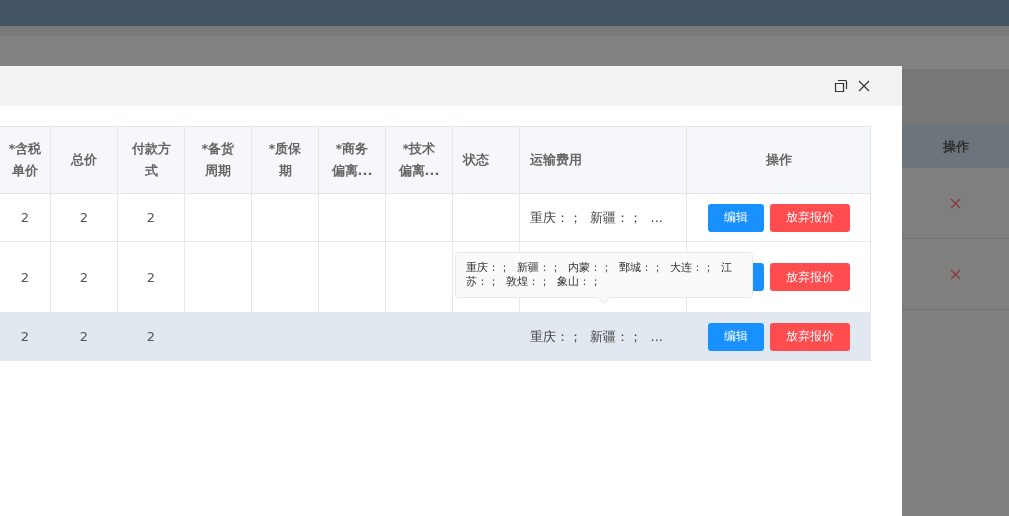  I want to click on column-header: 运输费用, so click(556, 160).